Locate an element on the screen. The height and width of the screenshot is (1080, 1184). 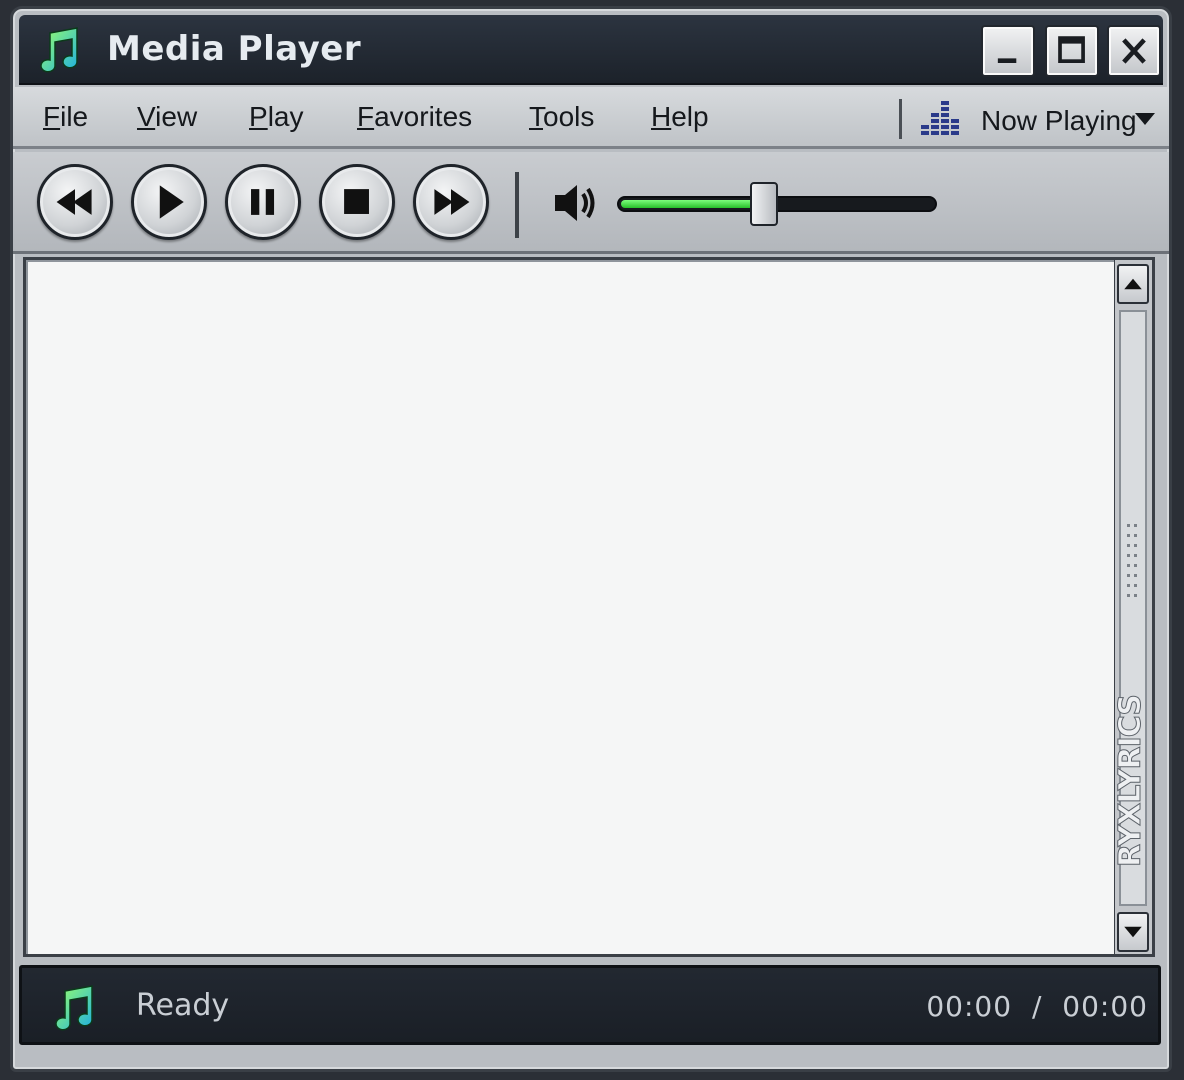
rewind-icon is located at coordinates (74, 202).